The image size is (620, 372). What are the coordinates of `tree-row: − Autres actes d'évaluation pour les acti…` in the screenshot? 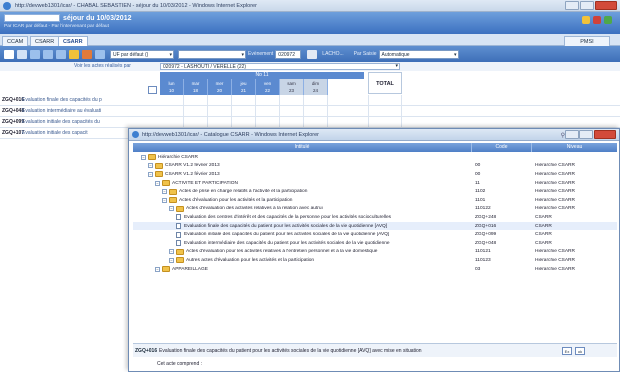 It's located at (375, 260).